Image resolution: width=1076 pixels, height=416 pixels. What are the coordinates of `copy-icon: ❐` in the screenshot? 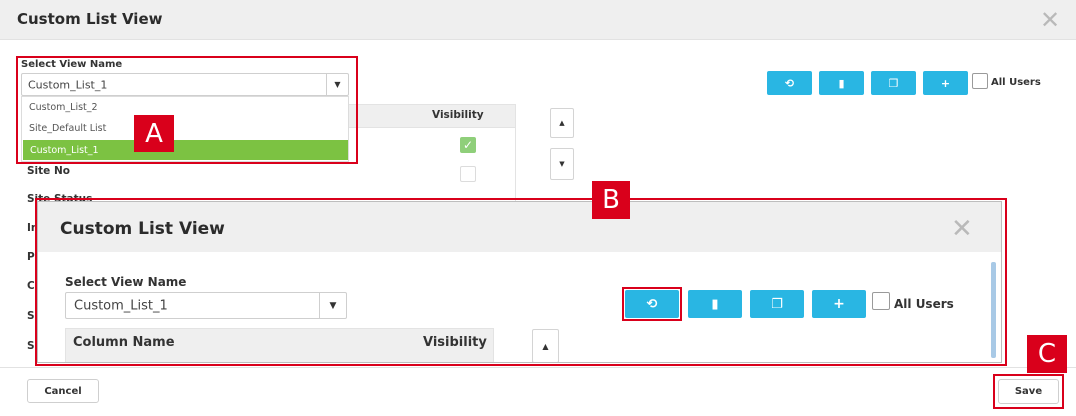 It's located at (893, 83).